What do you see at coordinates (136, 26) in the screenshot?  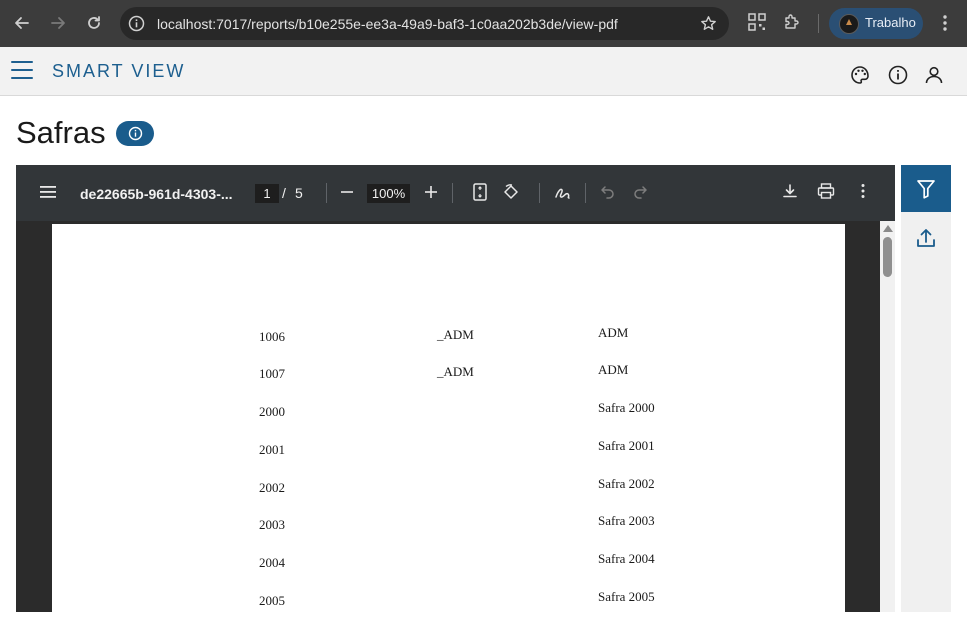 I see `site-info-icon` at bounding box center [136, 26].